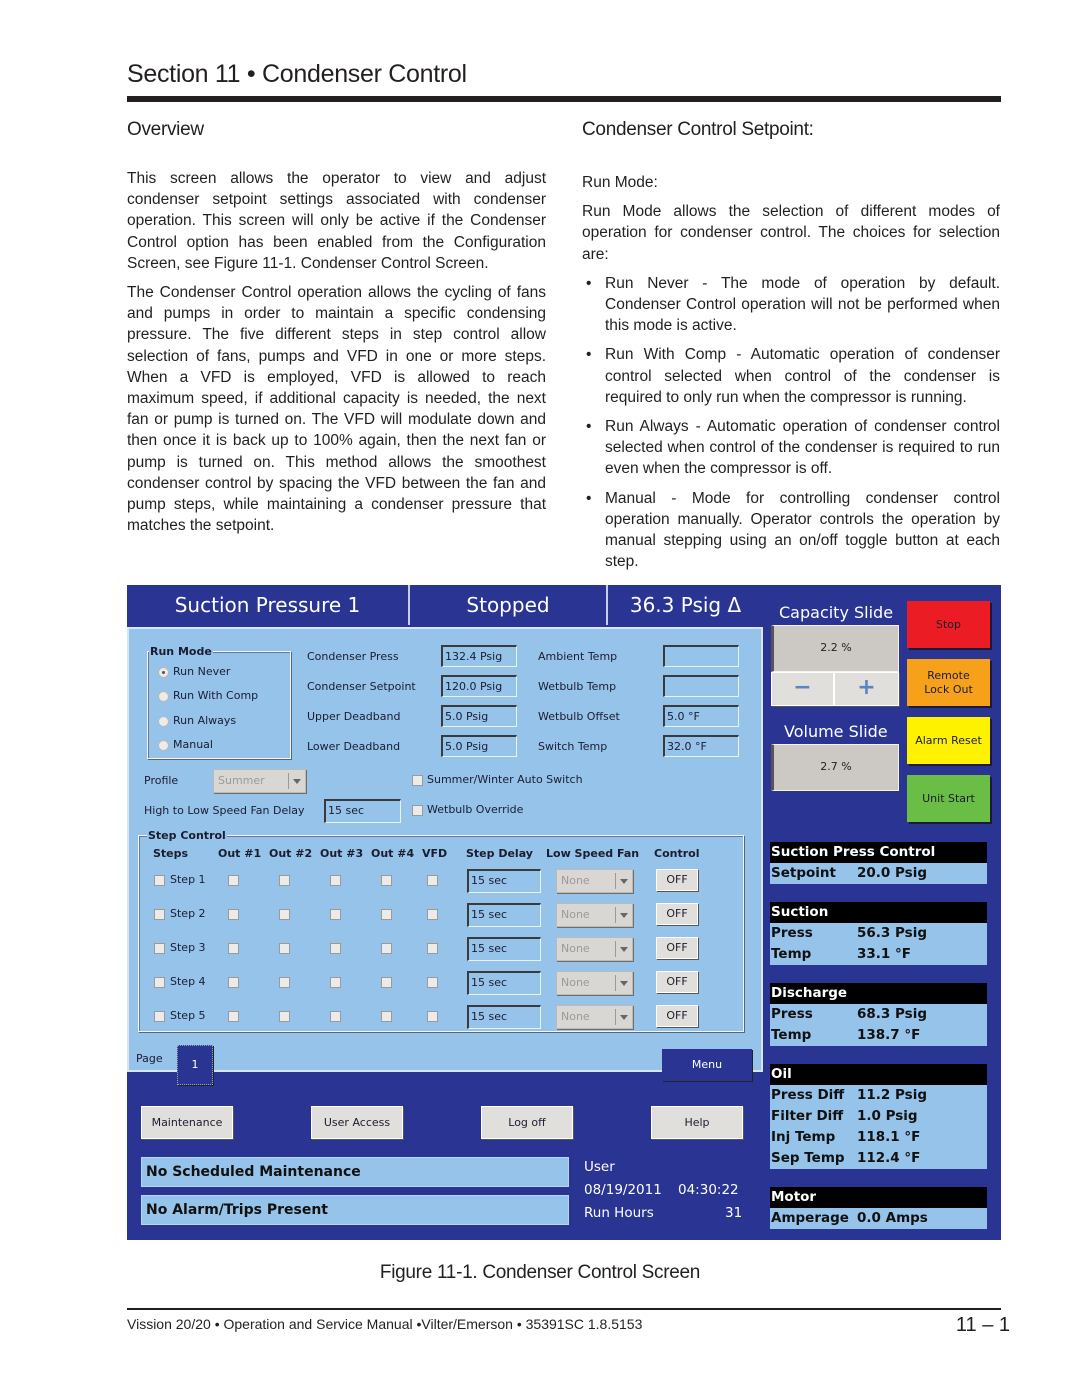 The height and width of the screenshot is (1397, 1080). I want to click on status-row: Press 68.3 Psig, so click(878, 1014).